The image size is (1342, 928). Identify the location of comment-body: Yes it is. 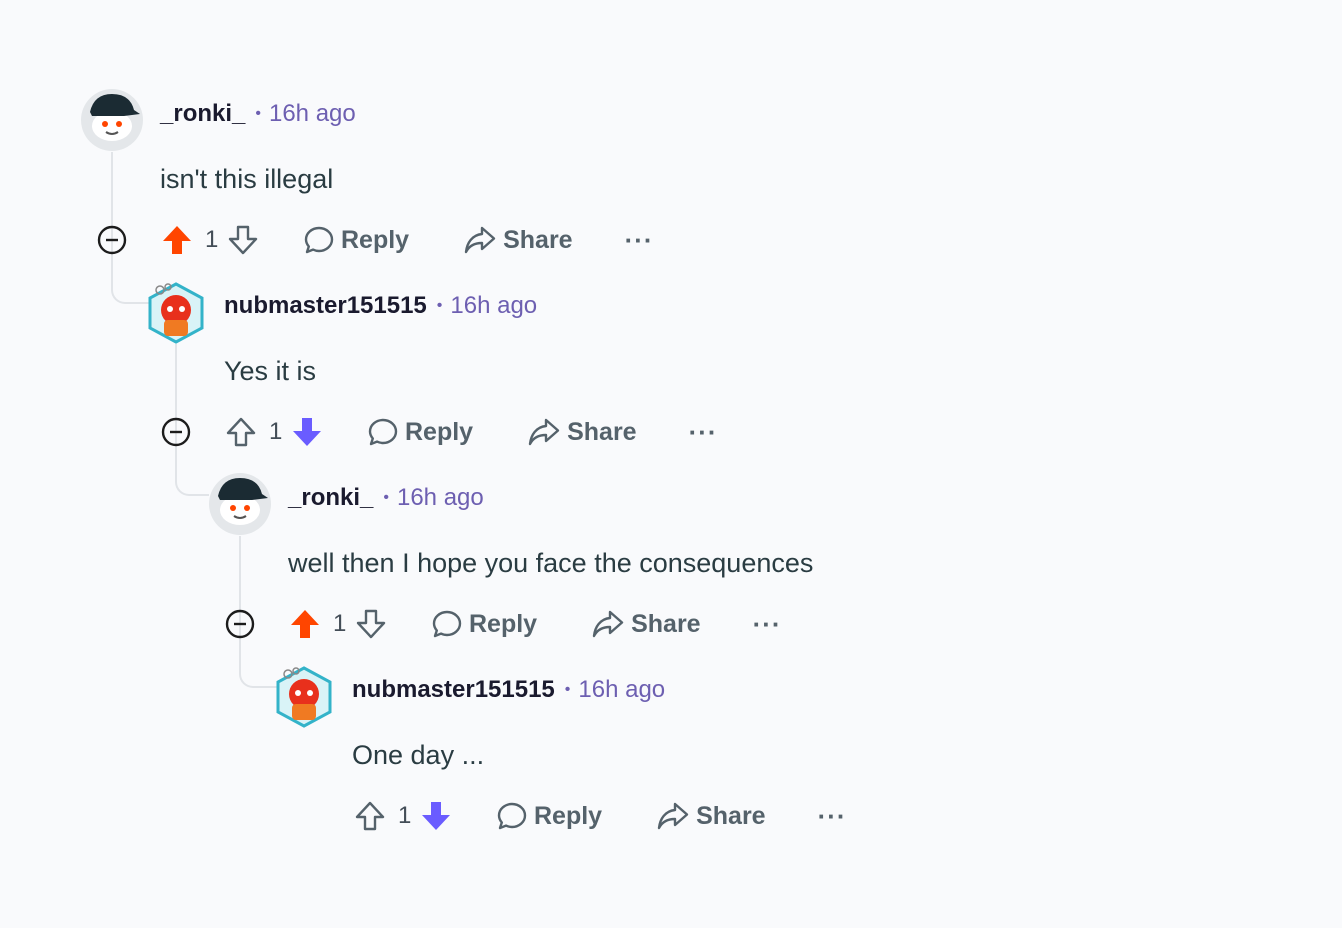
(270, 371).